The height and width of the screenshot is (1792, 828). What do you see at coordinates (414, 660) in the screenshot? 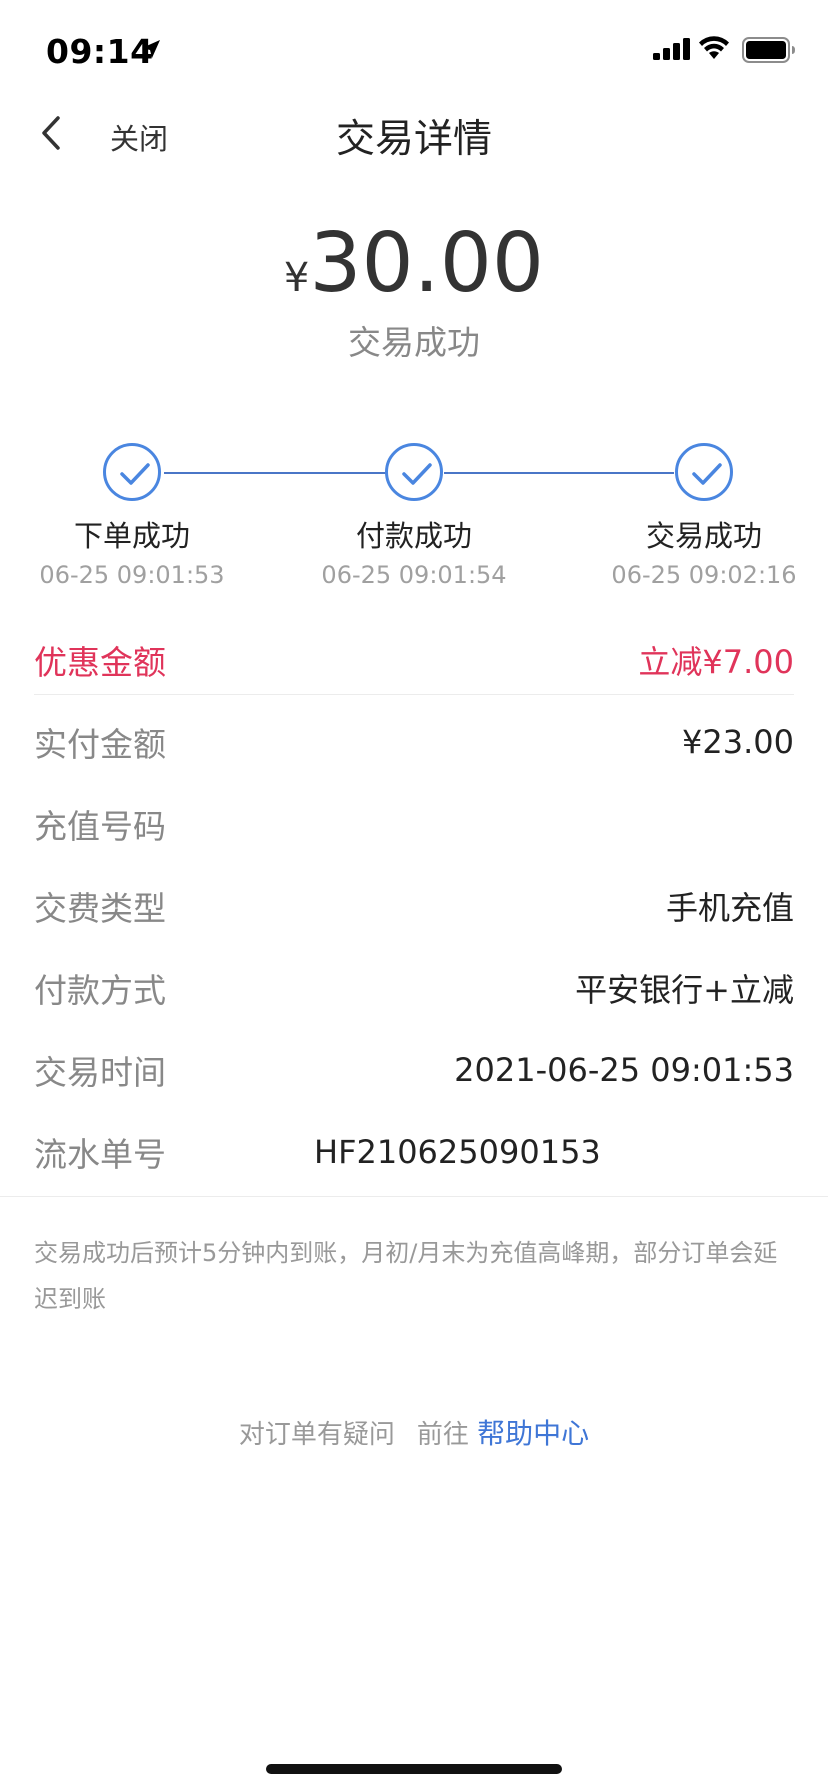
I see `detail-row-discount: 优惠金额 立减¥7.00` at bounding box center [414, 660].